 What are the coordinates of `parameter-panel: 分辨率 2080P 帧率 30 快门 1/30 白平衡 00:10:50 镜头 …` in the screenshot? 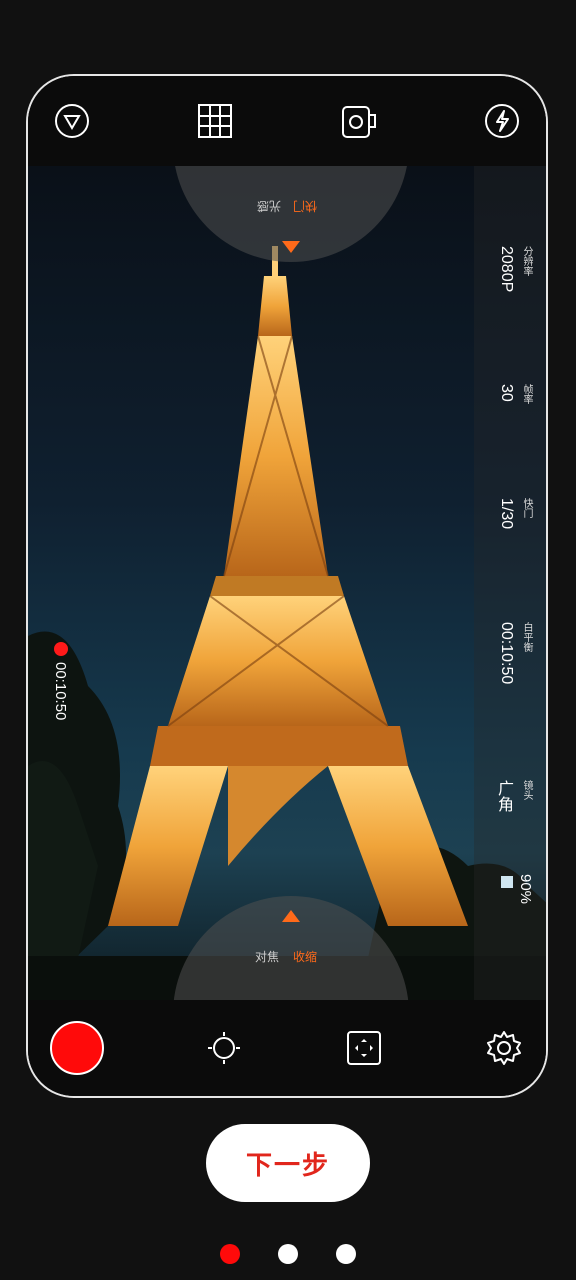 It's located at (510, 585).